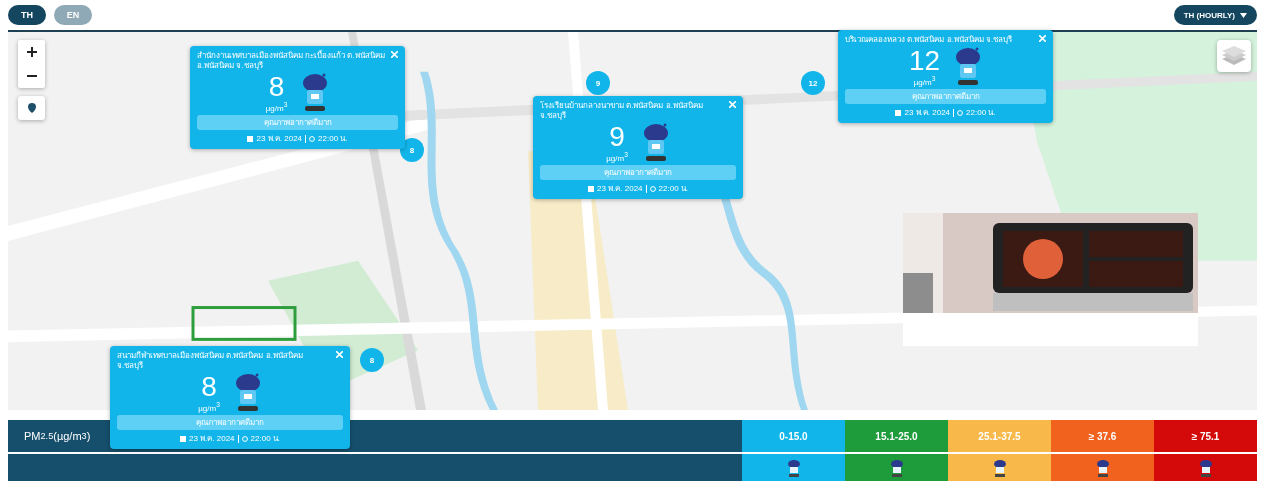 The image size is (1265, 481). I want to click on legend-range: ≥ 75.1, so click(1205, 436).